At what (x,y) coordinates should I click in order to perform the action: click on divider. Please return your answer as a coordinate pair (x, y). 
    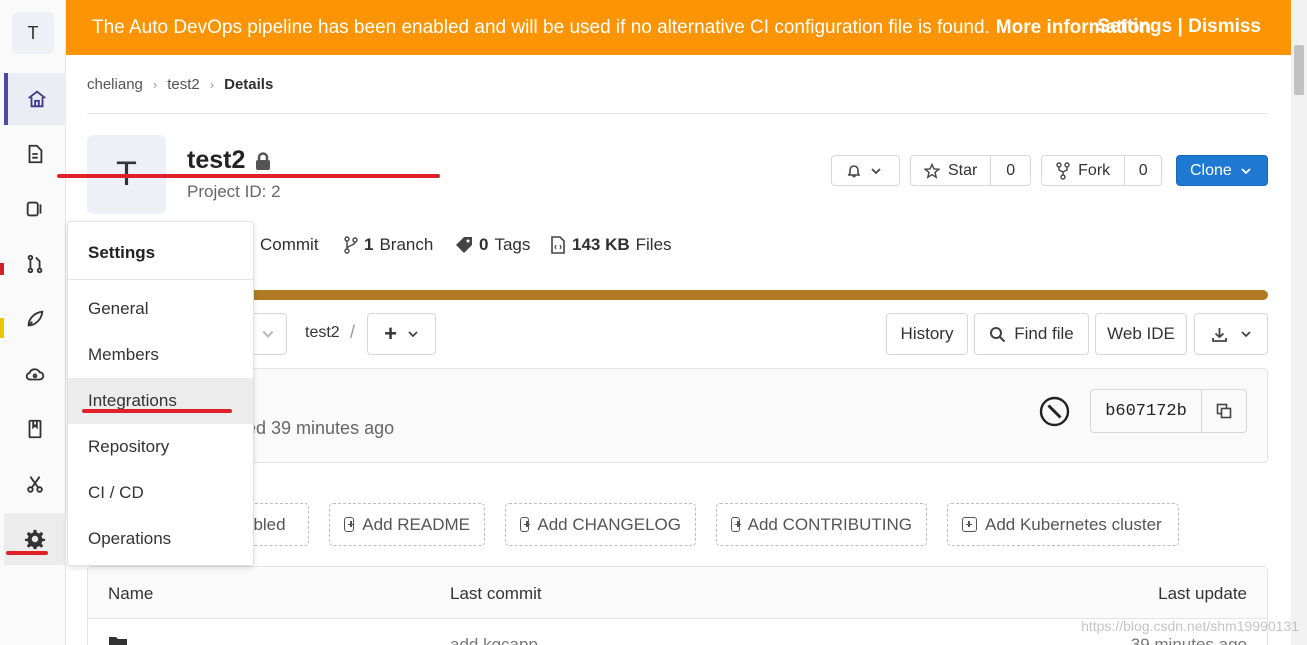
    Looking at the image, I should click on (677, 113).